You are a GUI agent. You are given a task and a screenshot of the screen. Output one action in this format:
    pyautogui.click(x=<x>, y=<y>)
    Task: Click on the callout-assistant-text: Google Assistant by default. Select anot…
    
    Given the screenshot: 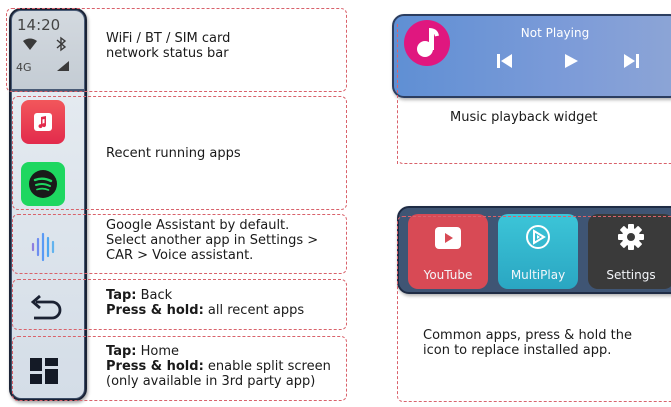 What is the action you would take?
    pyautogui.click(x=225, y=240)
    